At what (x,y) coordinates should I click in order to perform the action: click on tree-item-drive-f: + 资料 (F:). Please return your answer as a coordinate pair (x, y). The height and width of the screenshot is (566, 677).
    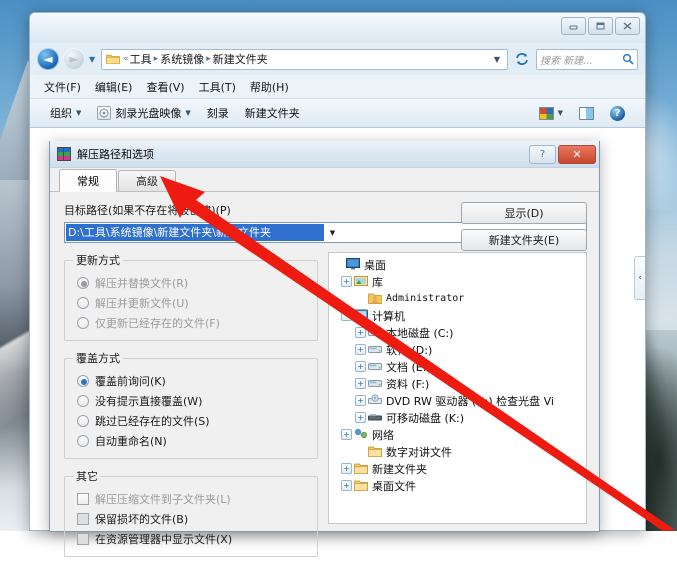
    Looking at the image, I should click on (458, 383).